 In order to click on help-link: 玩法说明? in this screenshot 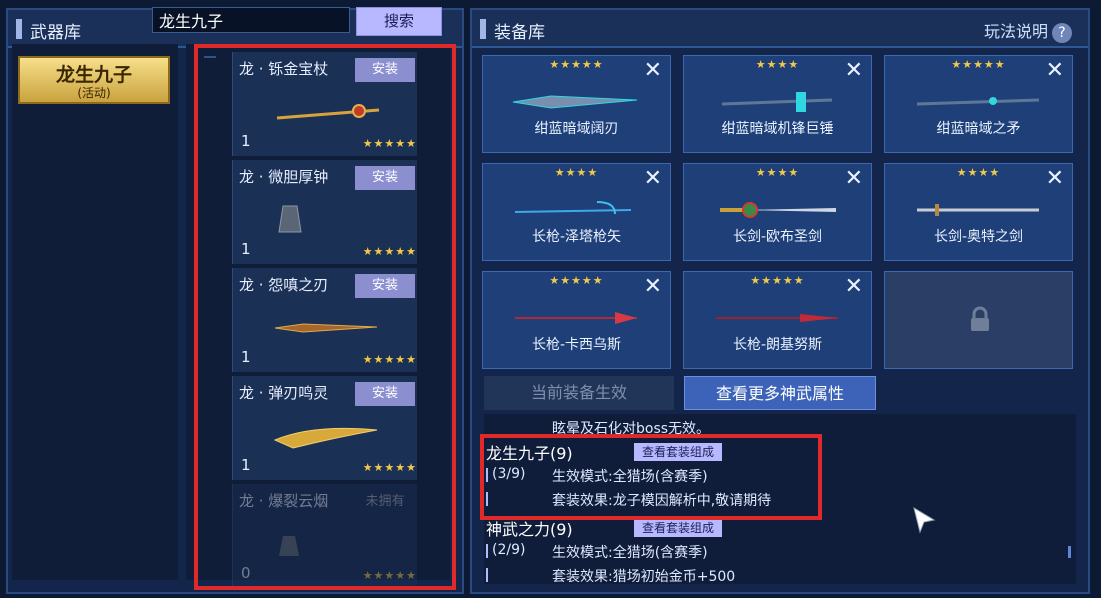, I will do `click(1028, 30)`.